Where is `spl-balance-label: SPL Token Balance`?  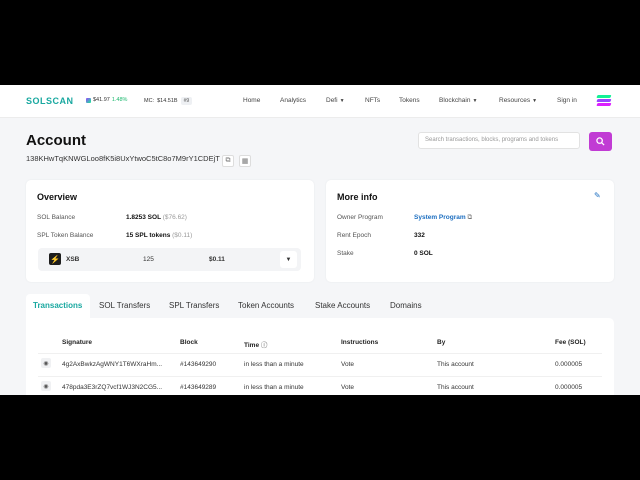
spl-balance-label: SPL Token Balance is located at coordinates (65, 235).